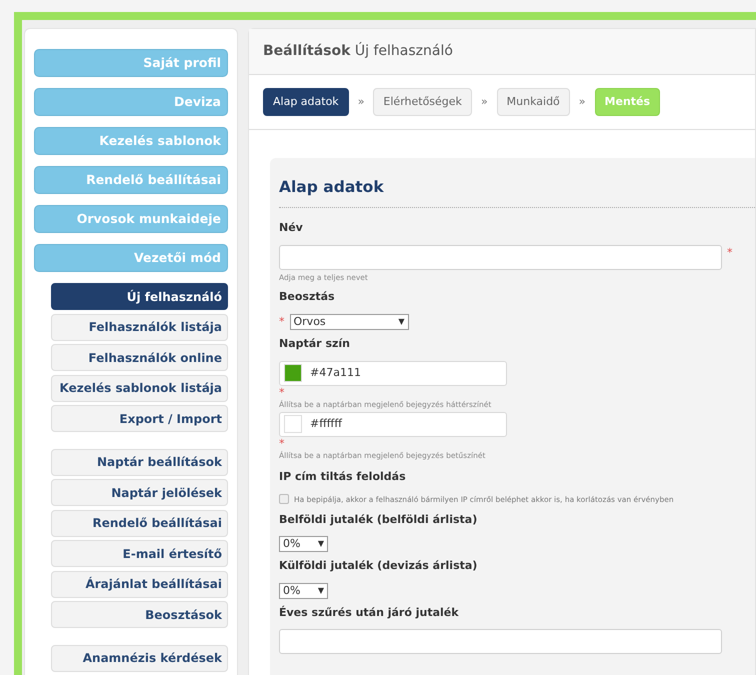  What do you see at coordinates (139, 658) in the screenshot?
I see `sidebar-item: Anamnézis kérdések` at bounding box center [139, 658].